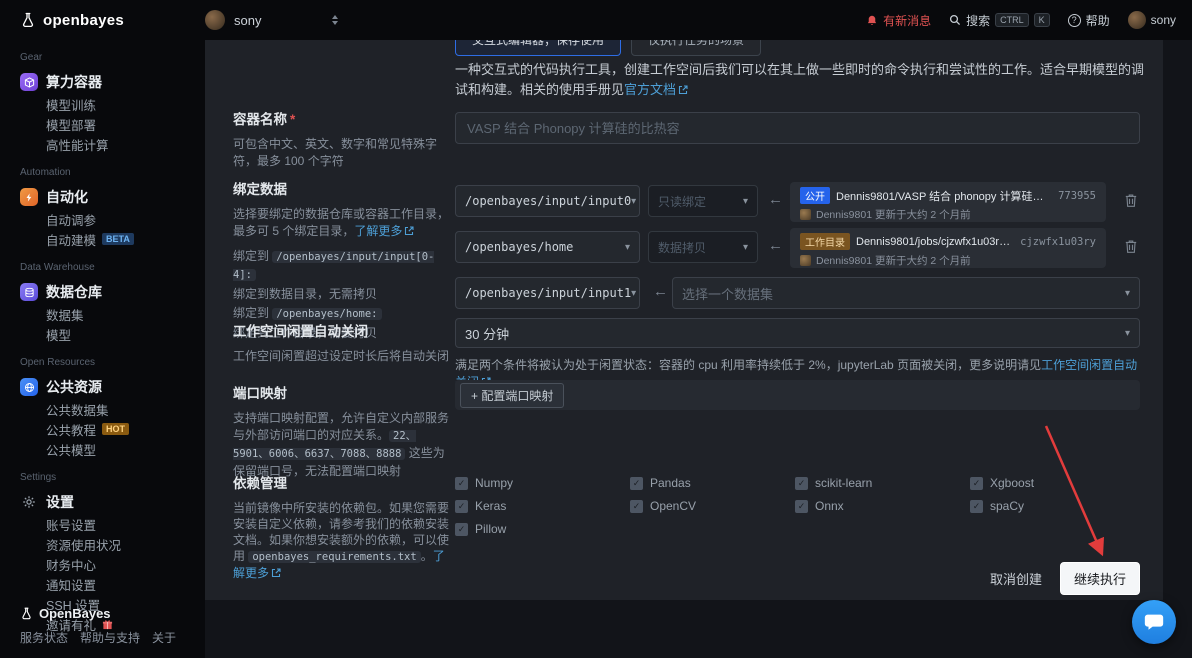 The height and width of the screenshot is (658, 1192). What do you see at coordinates (118, 239) in the screenshot?
I see `beta-badge: BETA` at bounding box center [118, 239].